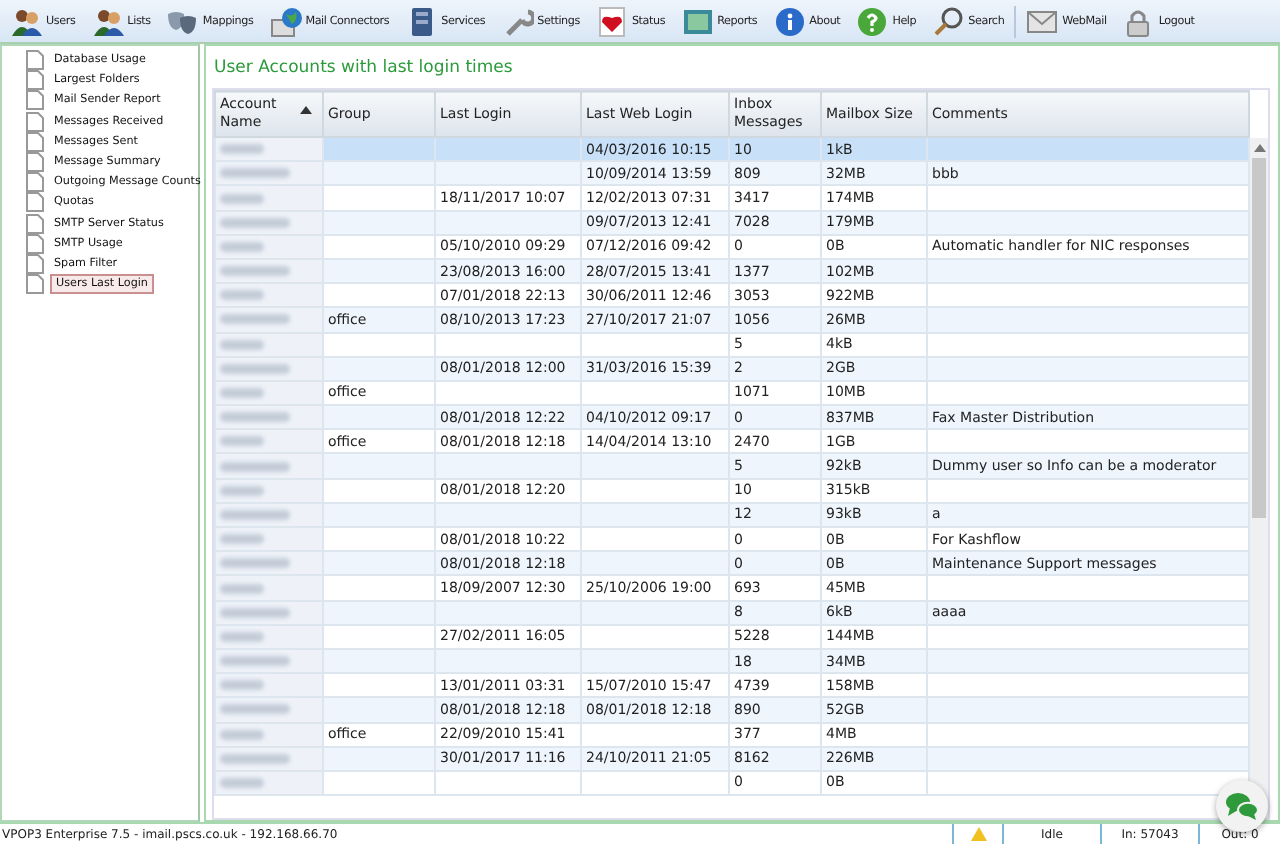 The height and width of the screenshot is (844, 1280). I want to click on scroll-thumb, so click(1259, 338).